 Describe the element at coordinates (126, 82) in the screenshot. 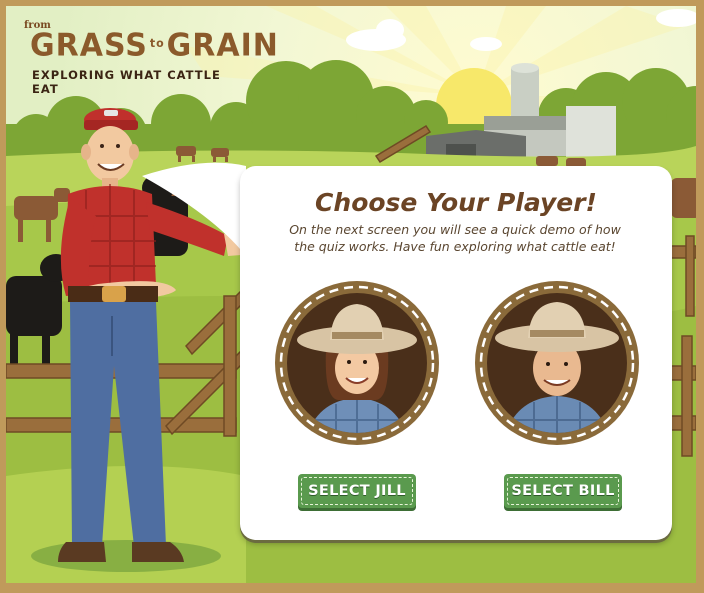

I see `logo-tagline: Exploring What Cattle Eat` at that location.